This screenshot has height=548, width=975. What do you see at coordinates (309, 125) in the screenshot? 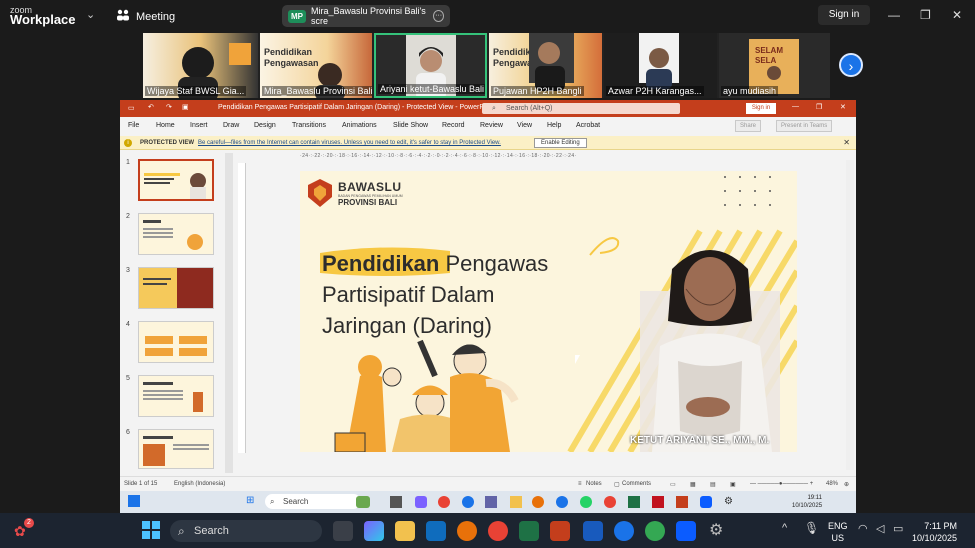
I see `menu-transitions: Transitions` at bounding box center [309, 125].